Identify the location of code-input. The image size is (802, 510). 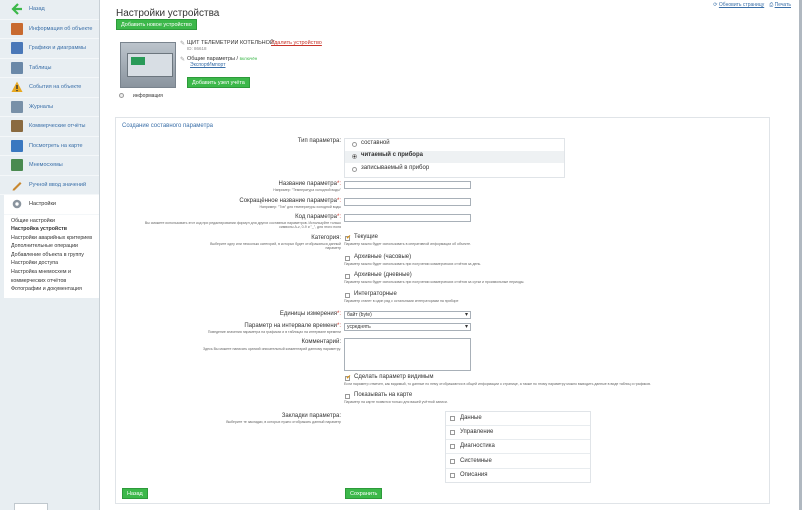
(407, 218).